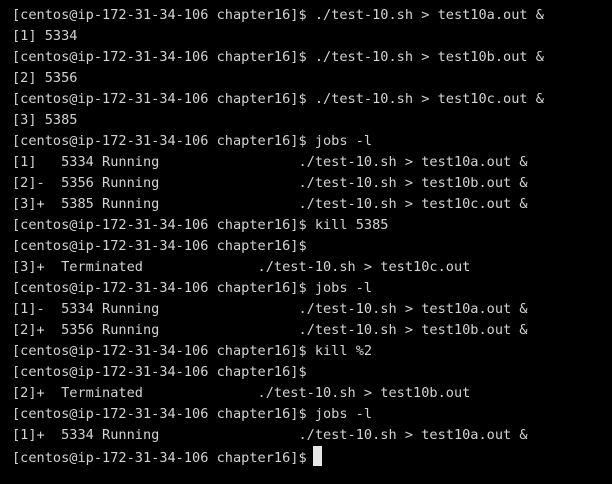  I want to click on terminal-input-line: [centos@ip-172-31-34-106 chapter16]$, so click(312, 456).